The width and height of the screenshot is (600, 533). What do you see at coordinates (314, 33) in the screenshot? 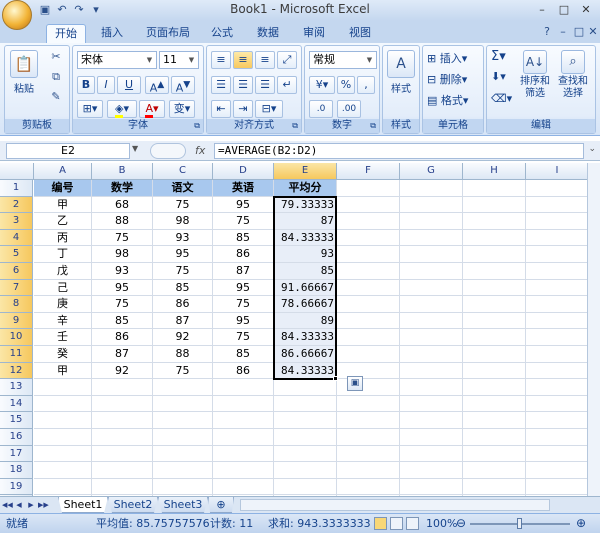
I see `tab-review: 审阅` at bounding box center [314, 33].